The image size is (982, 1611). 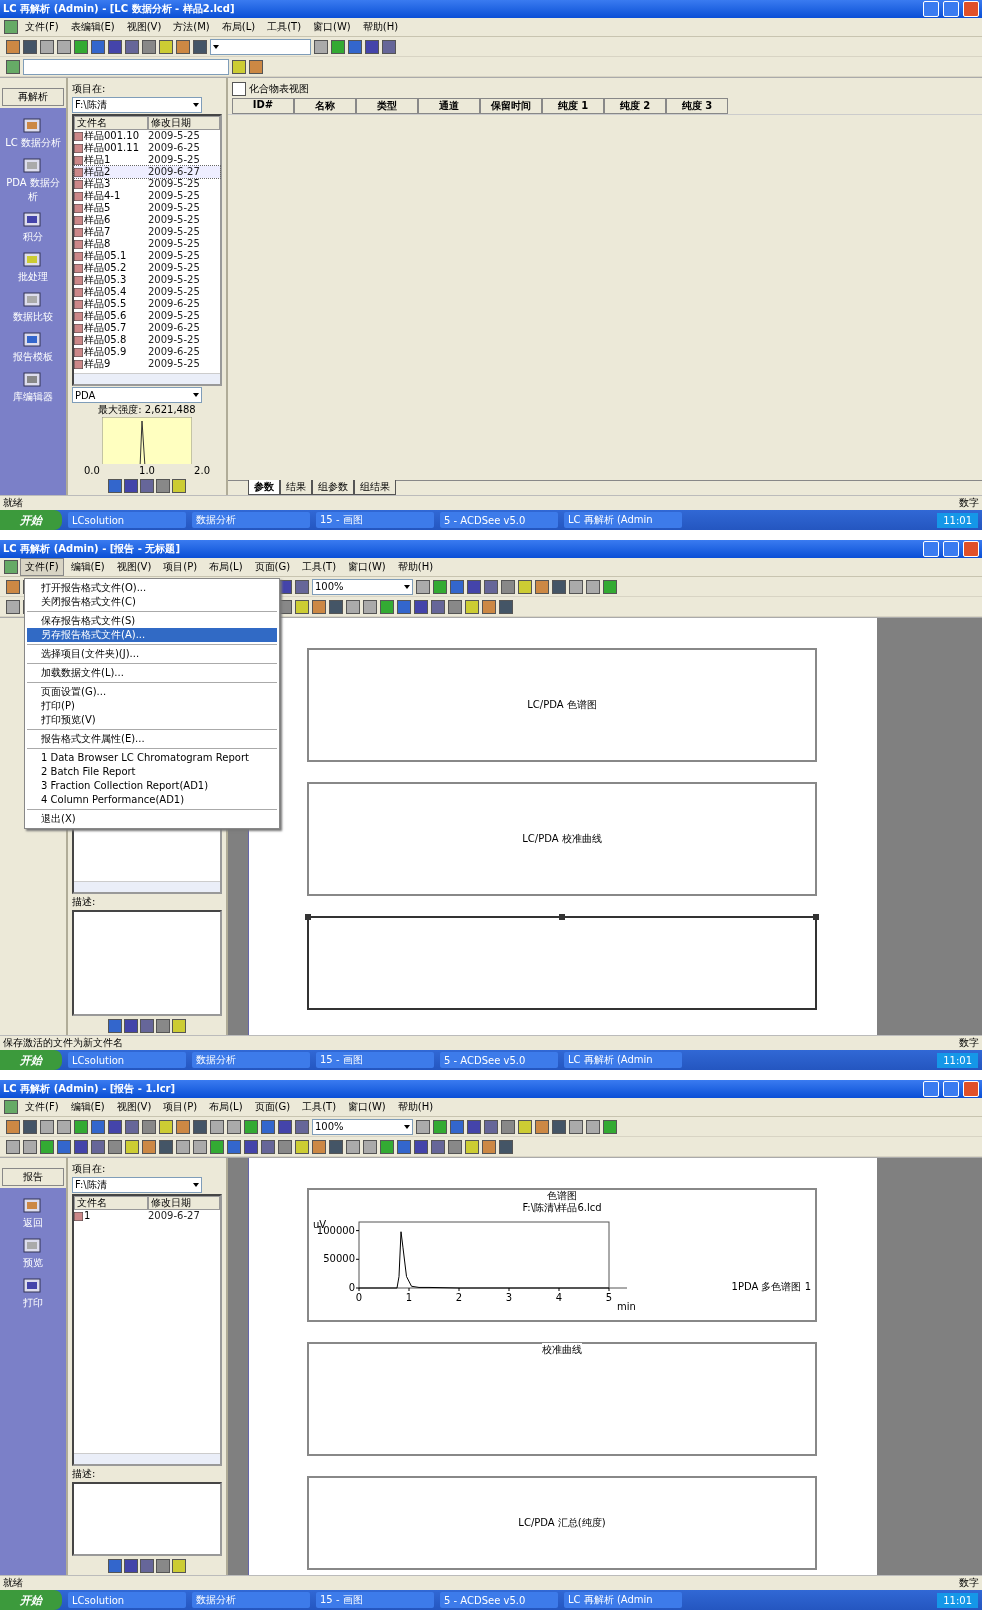 I want to click on report-item-title: 校准曲线, so click(x=562, y=1350).